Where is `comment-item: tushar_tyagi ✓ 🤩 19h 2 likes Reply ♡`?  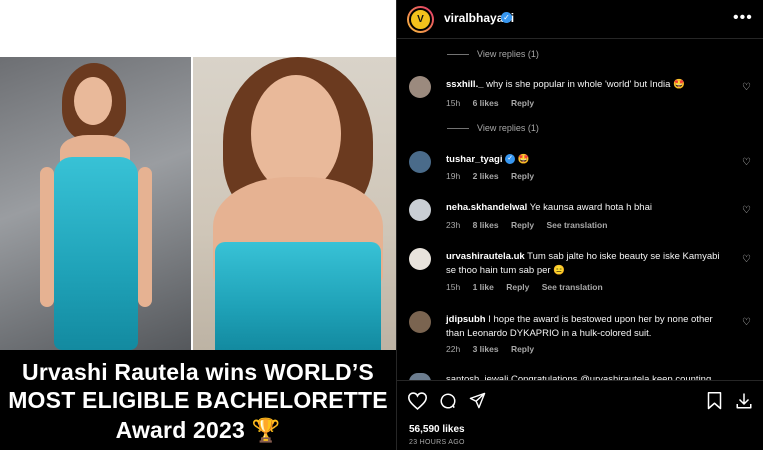 comment-item: tushar_tyagi ✓ 🤩 19h 2 likes Reply ♡ is located at coordinates (580, 171).